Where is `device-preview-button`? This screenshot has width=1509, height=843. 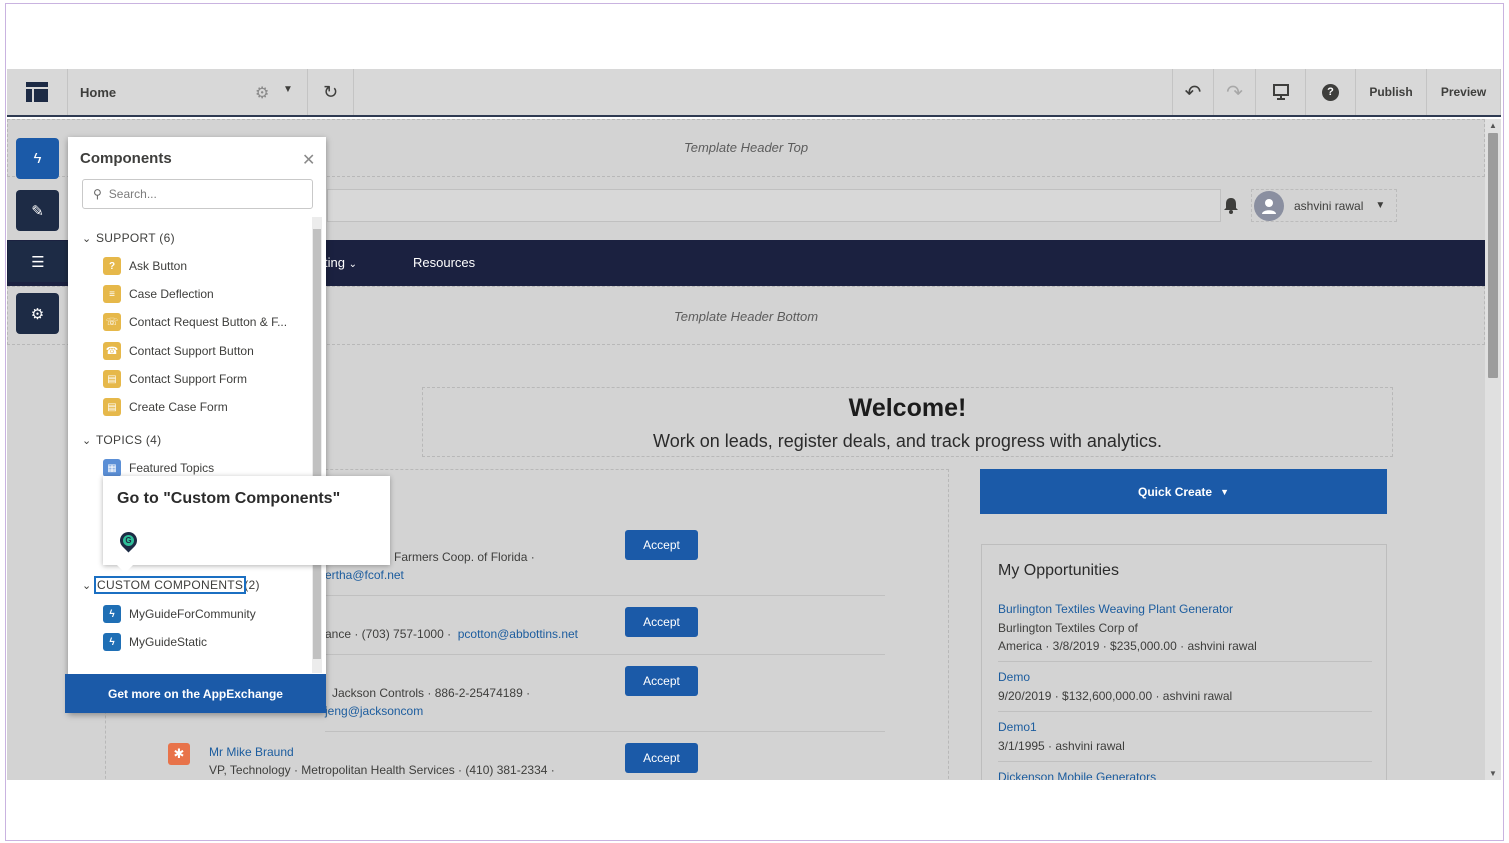
device-preview-button is located at coordinates (1281, 92).